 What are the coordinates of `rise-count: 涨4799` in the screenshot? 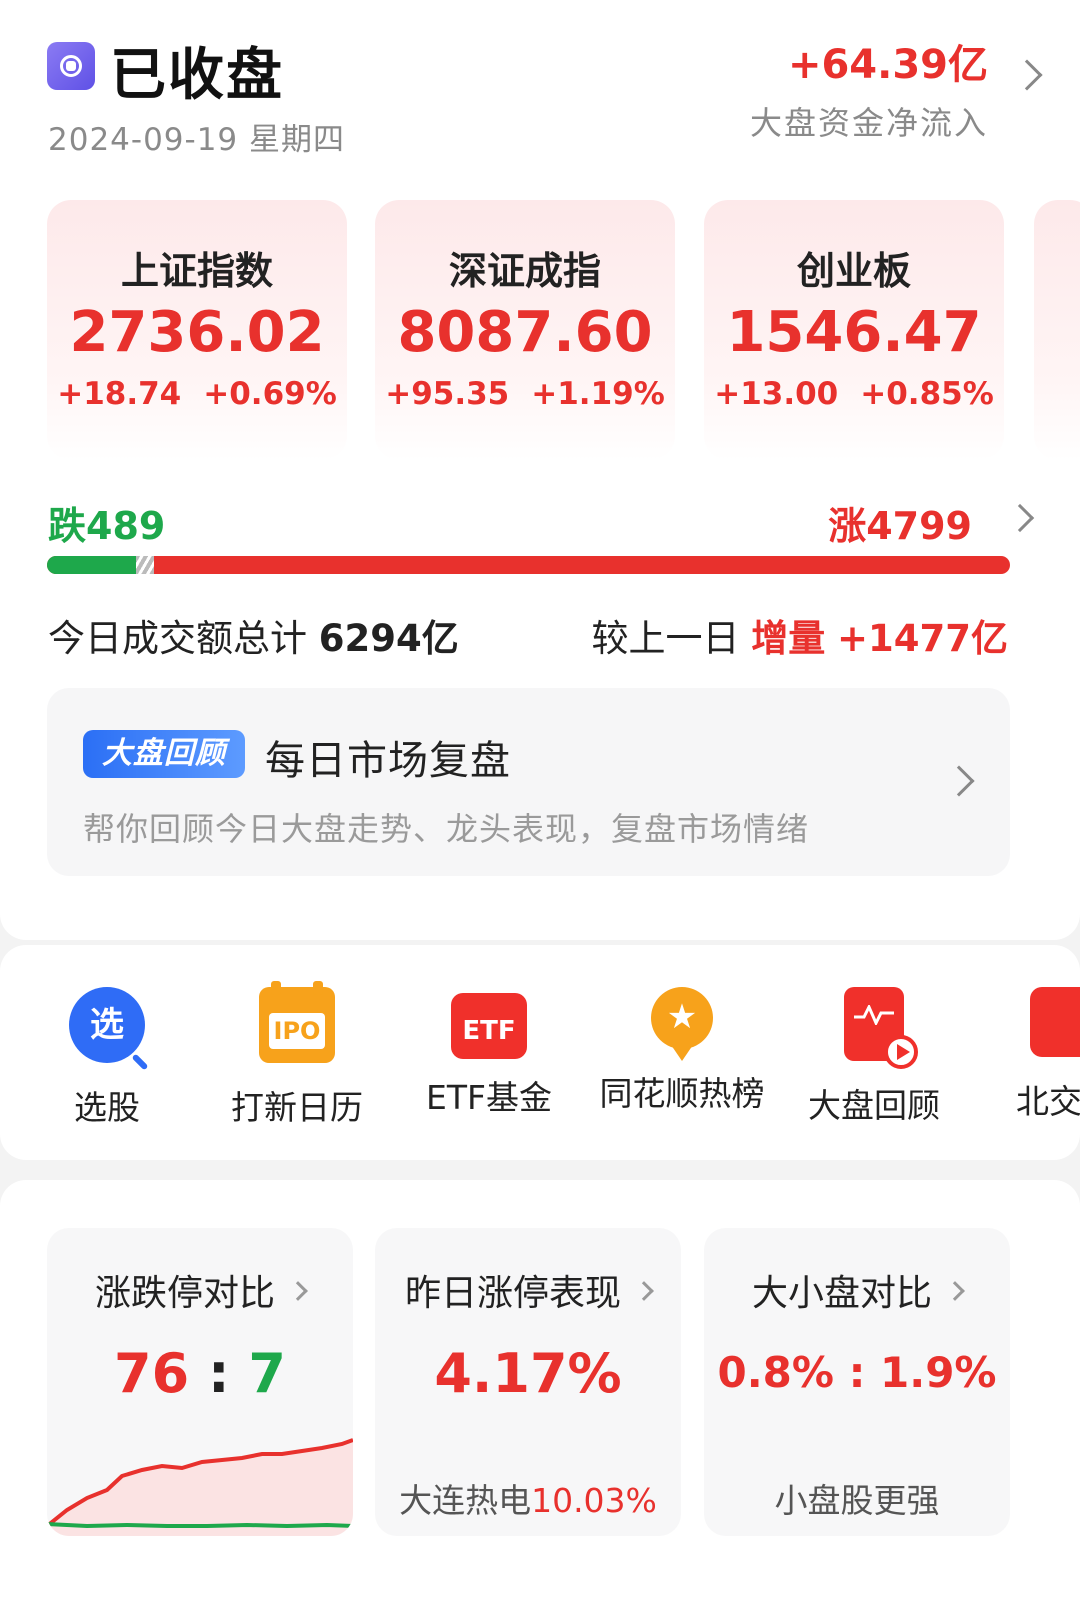 It's located at (900, 522).